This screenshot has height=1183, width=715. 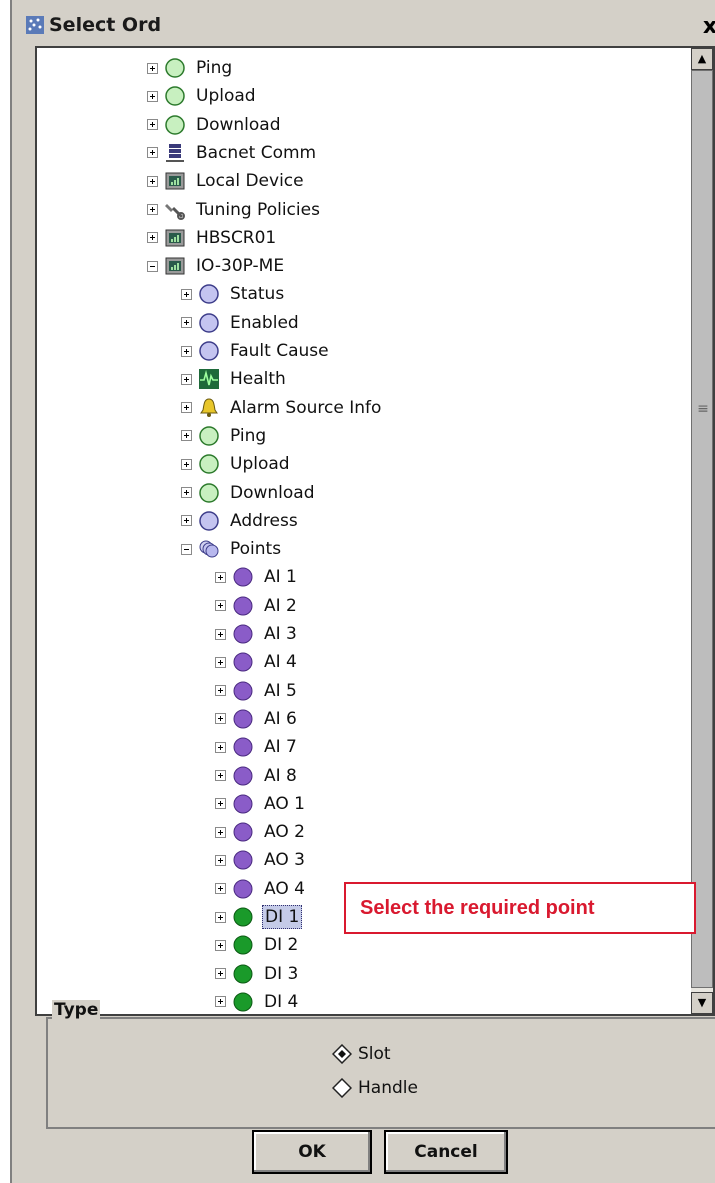 I want to click on tree-node-label: AI 7, so click(x=280, y=747).